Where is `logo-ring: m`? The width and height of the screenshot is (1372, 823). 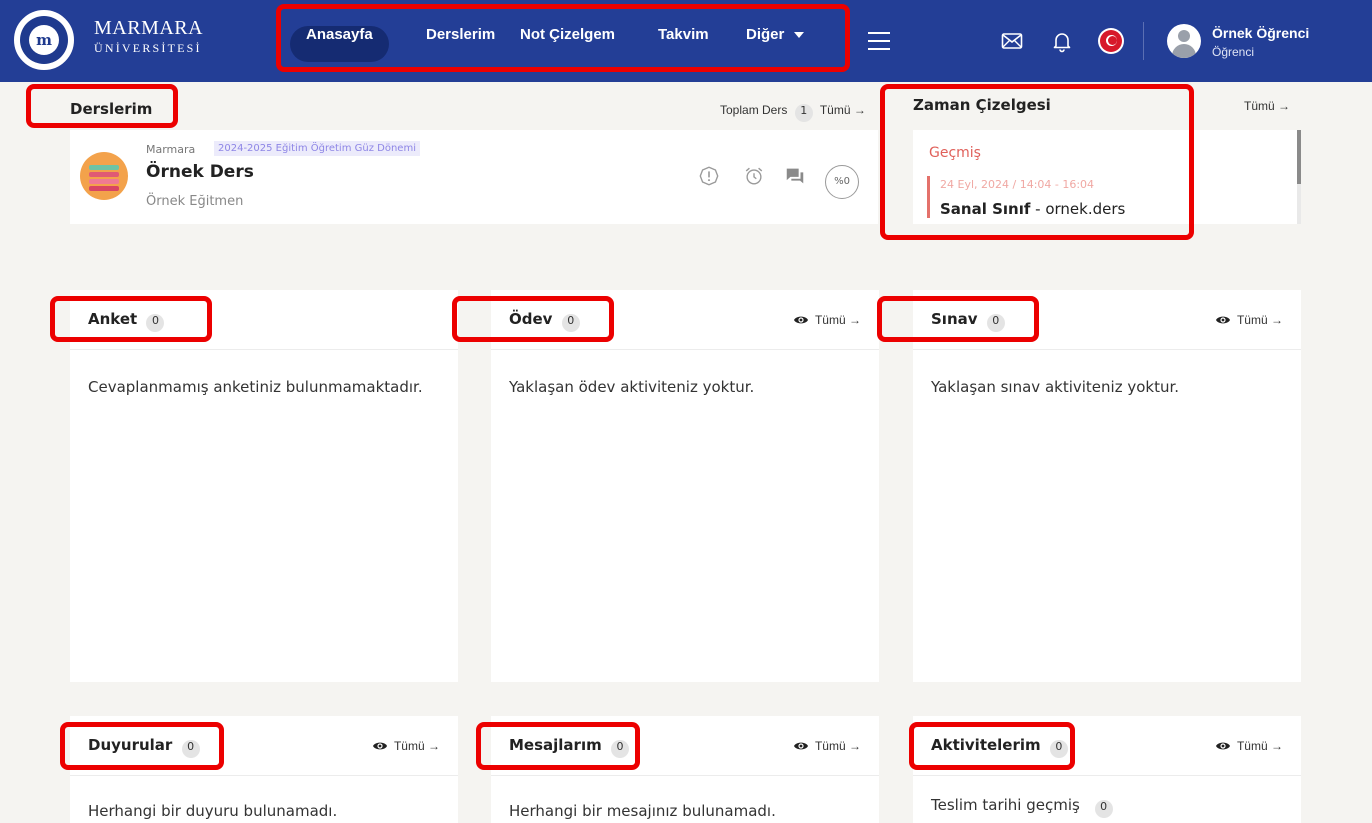 logo-ring: m is located at coordinates (44, 40).